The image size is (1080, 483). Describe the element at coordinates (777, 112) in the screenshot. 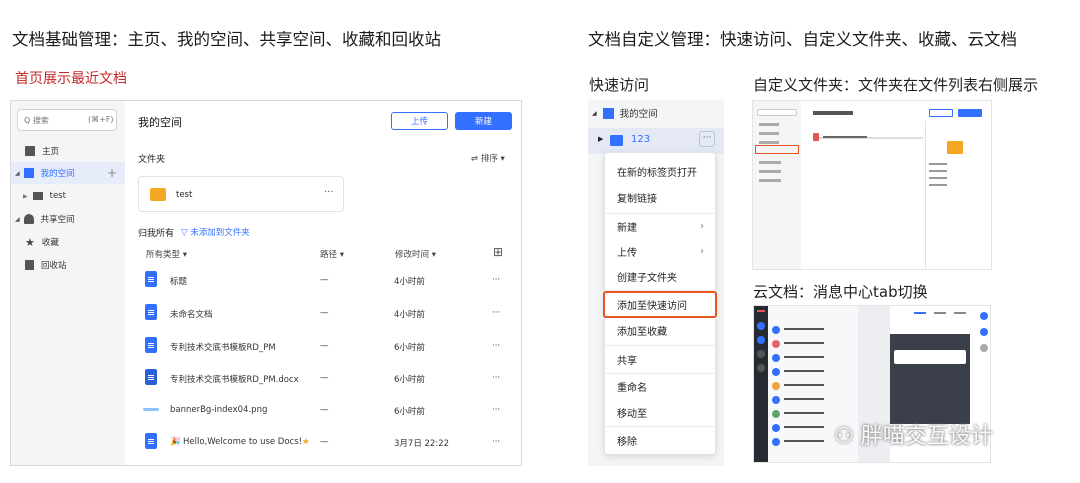

I see `thumb-search` at that location.